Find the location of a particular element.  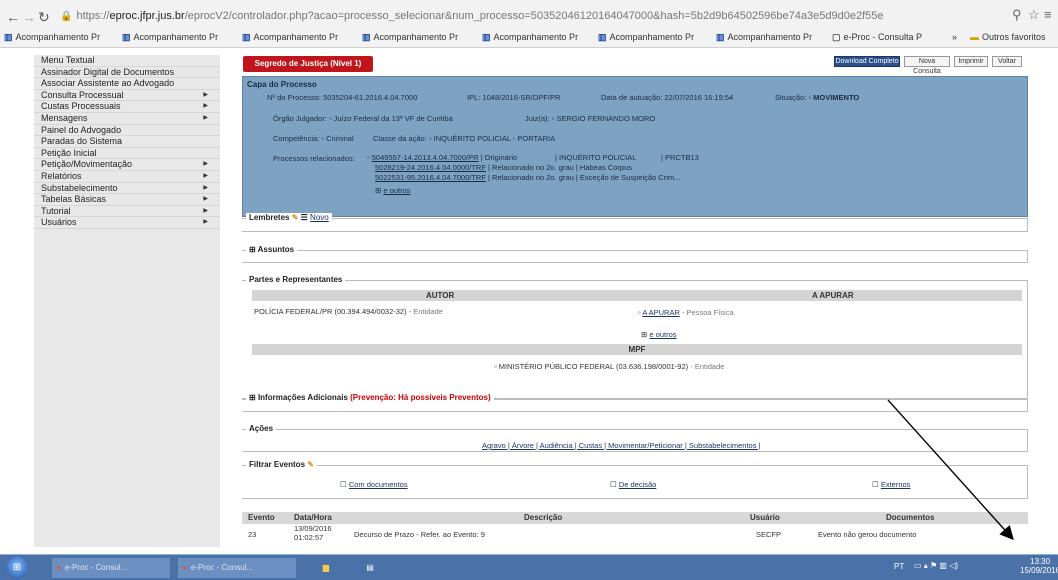

folder-icon: ▆ is located at coordinates (326, 567).